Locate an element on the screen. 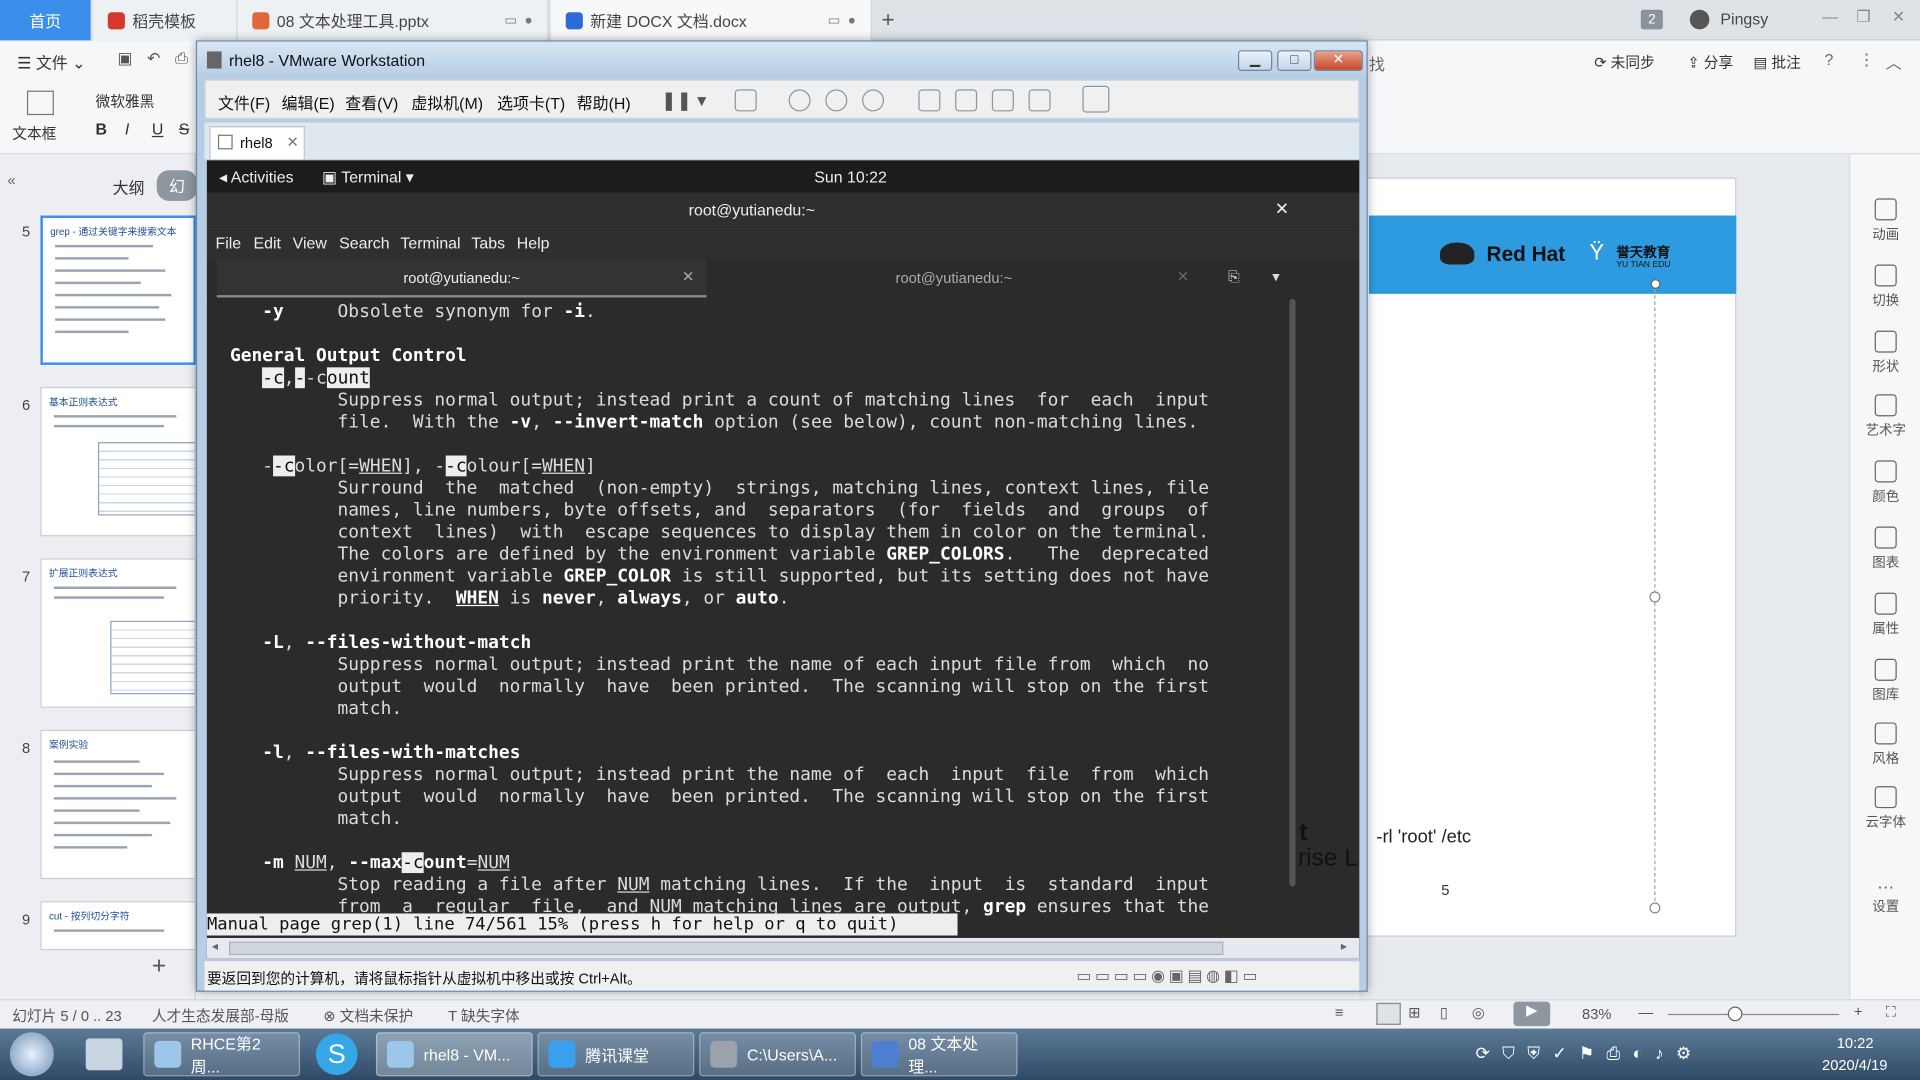  pause-icon: ❚❚ ▾ is located at coordinates (683, 100).